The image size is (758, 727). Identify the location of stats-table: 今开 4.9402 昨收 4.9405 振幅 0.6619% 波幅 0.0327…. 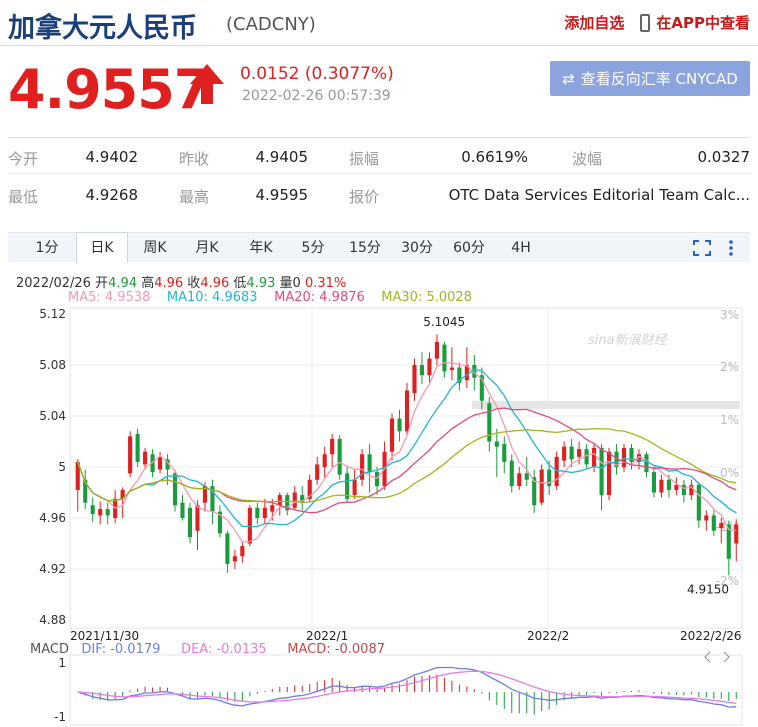
(379, 175).